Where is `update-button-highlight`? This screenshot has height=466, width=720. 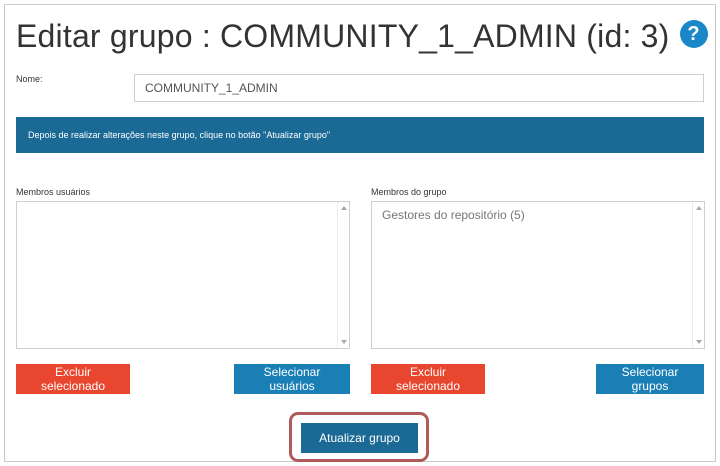
update-button-highlight is located at coordinates (359, 437).